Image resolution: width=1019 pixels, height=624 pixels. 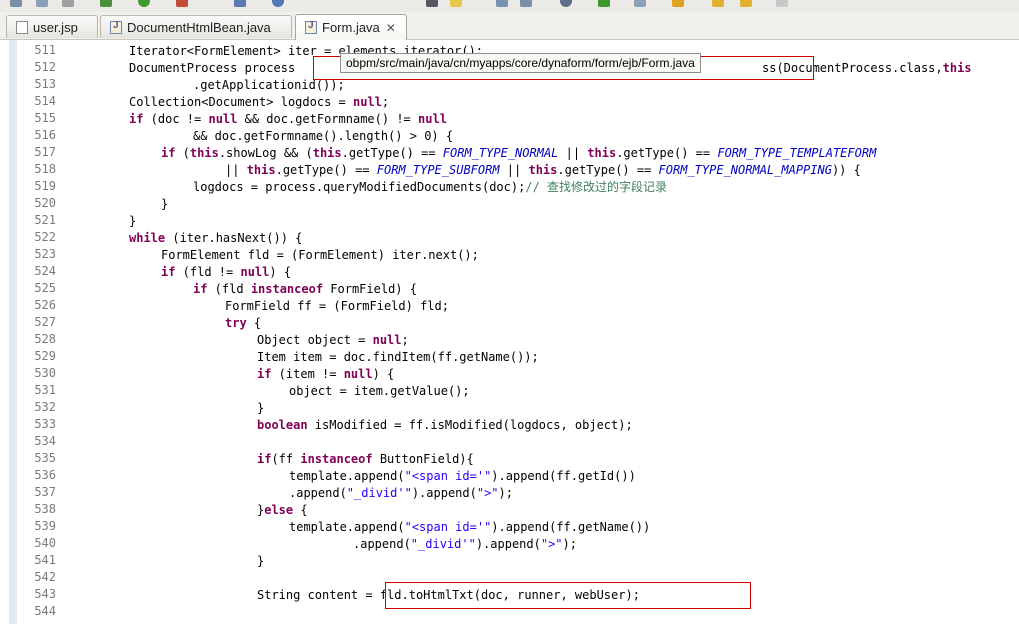 What do you see at coordinates (45, 50) in the screenshot?
I see `line-number: 511` at bounding box center [45, 50].